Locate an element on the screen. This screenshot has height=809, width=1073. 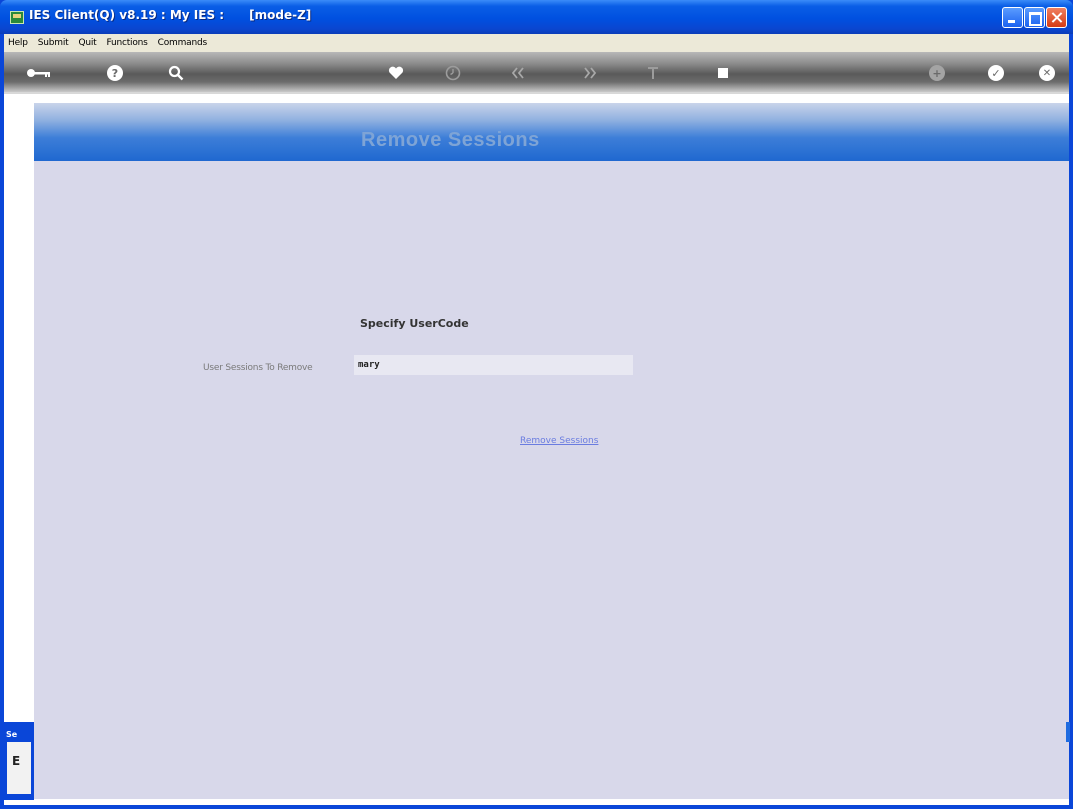
menu-commands: Commands is located at coordinates (183, 43).